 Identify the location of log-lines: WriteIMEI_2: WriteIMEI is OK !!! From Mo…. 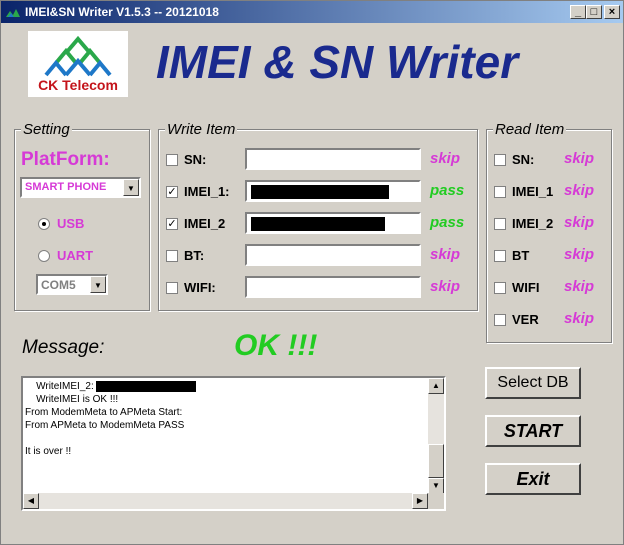
(227, 437).